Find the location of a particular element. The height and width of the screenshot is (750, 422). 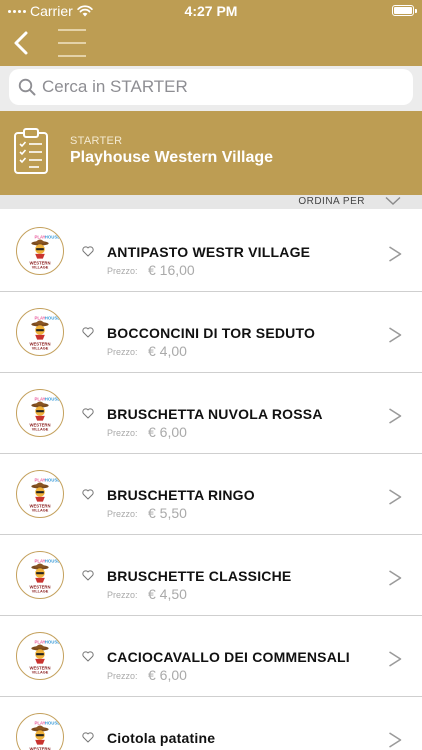

search-input is located at coordinates (212, 87).